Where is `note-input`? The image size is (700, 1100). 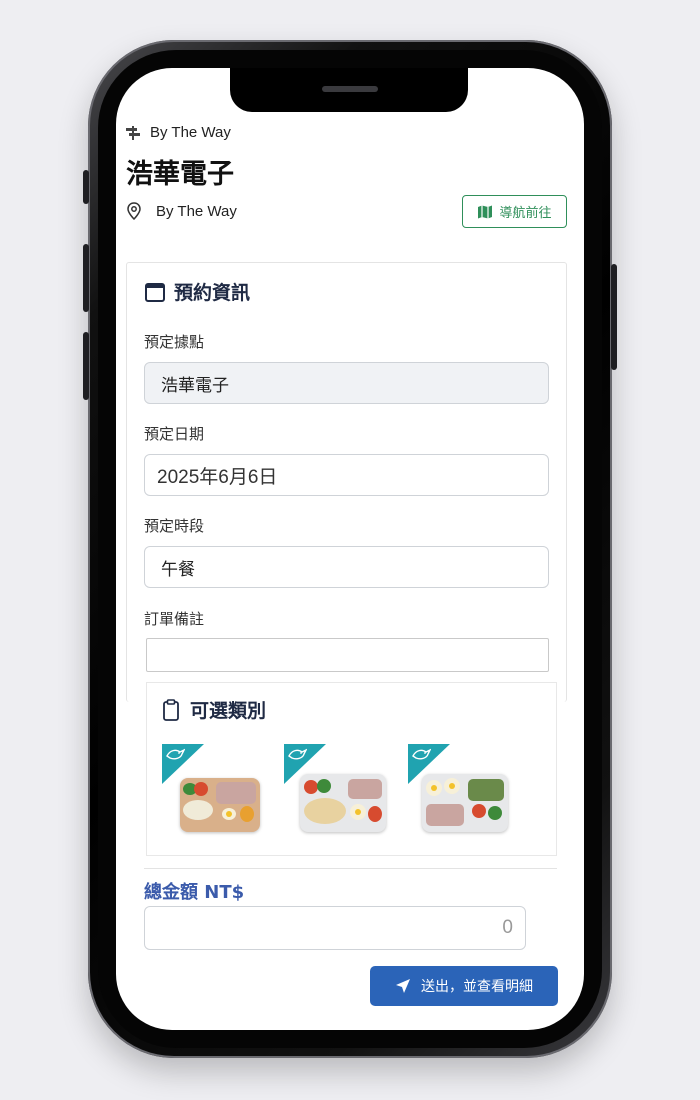
note-input is located at coordinates (347, 655).